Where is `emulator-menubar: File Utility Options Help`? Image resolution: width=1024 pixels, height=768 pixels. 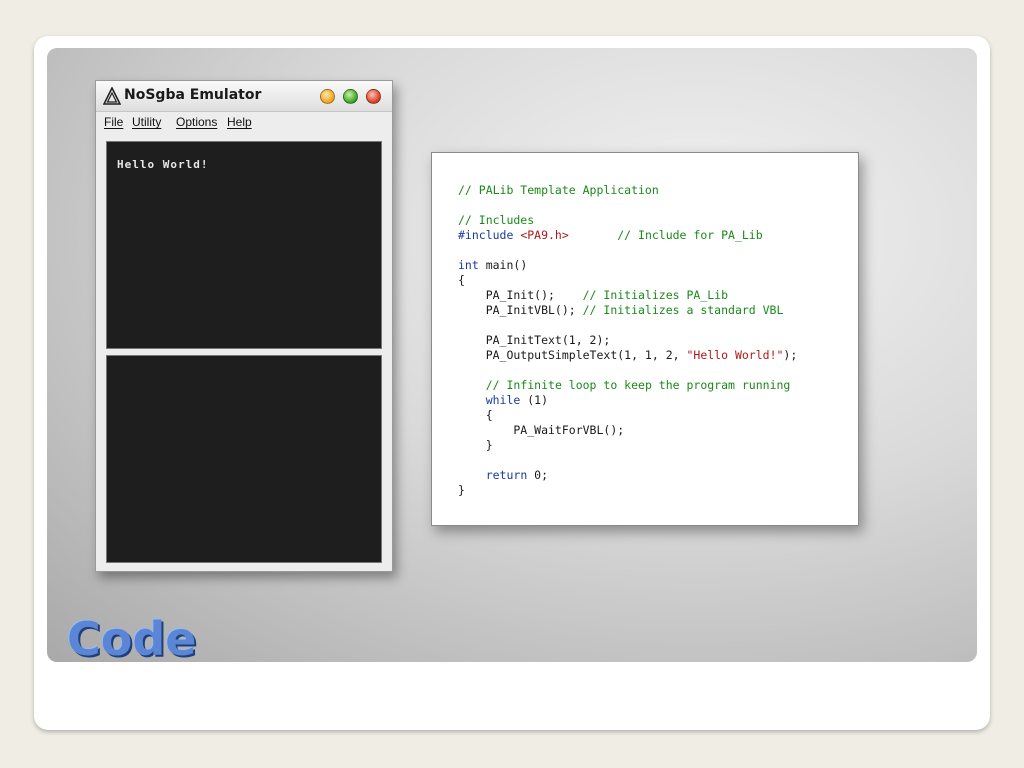
emulator-menubar: File Utility Options Help is located at coordinates (244, 122).